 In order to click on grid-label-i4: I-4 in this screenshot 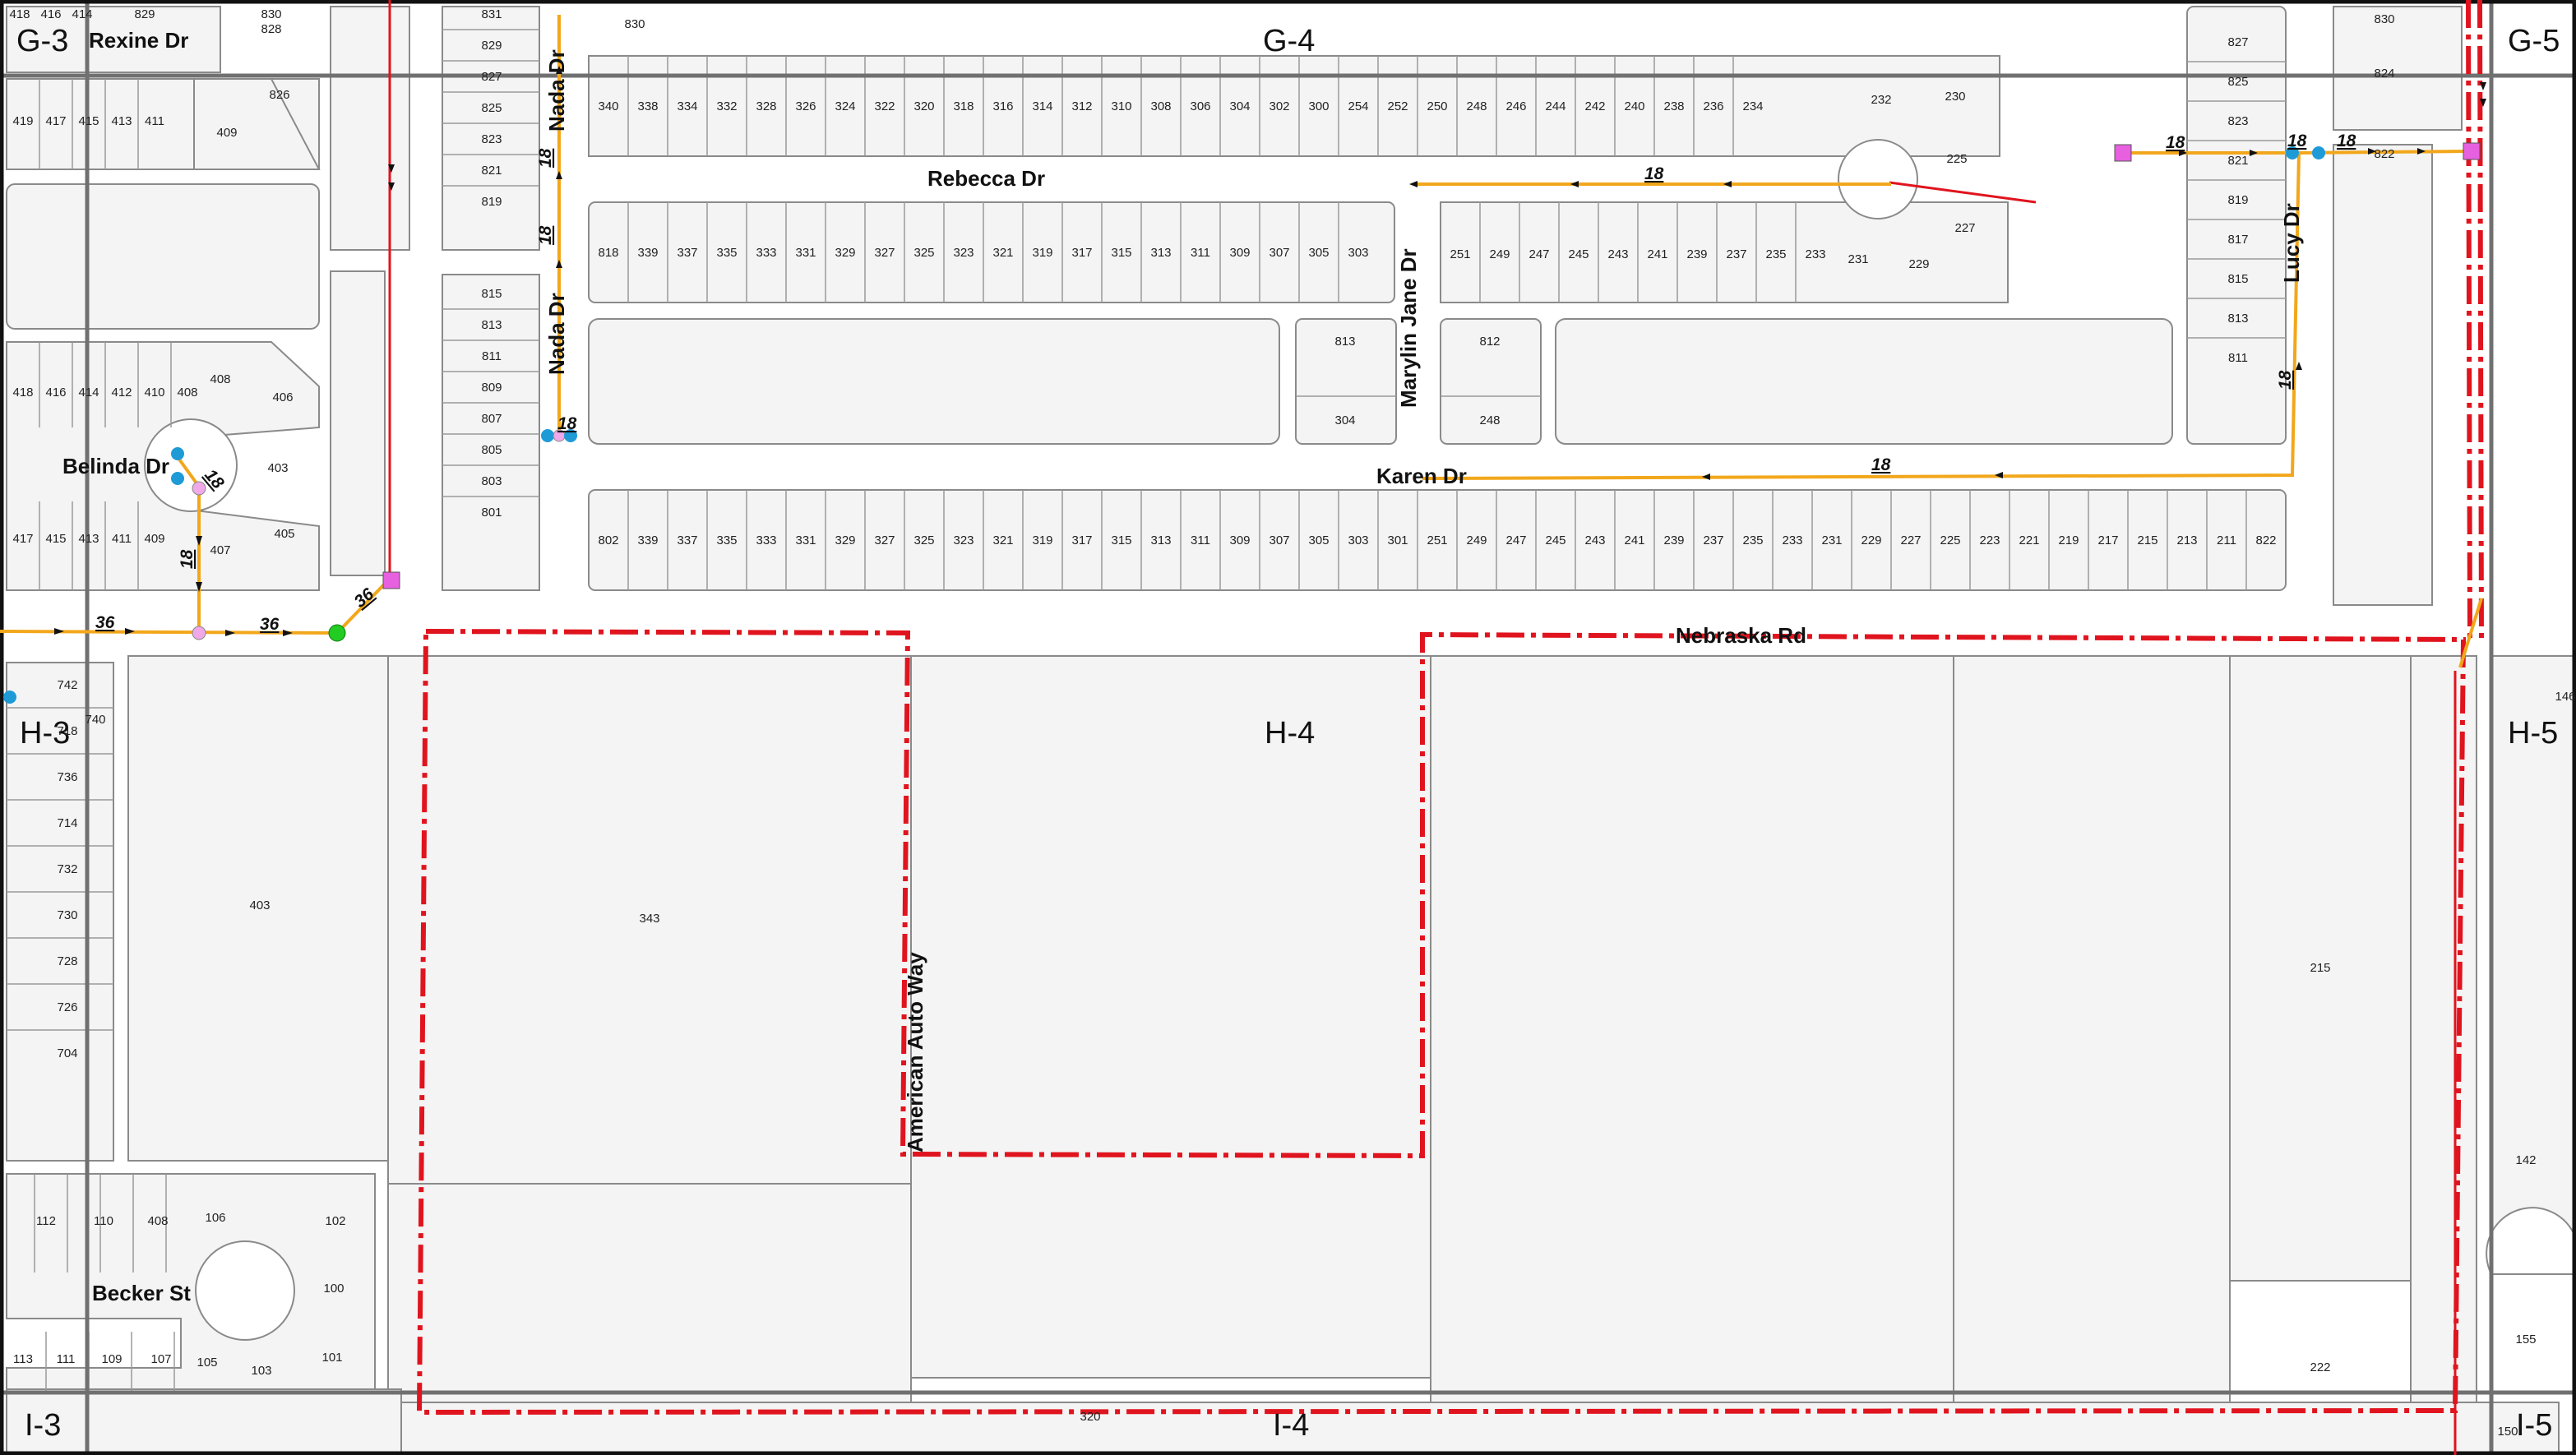, I will do `click(1291, 1425)`.